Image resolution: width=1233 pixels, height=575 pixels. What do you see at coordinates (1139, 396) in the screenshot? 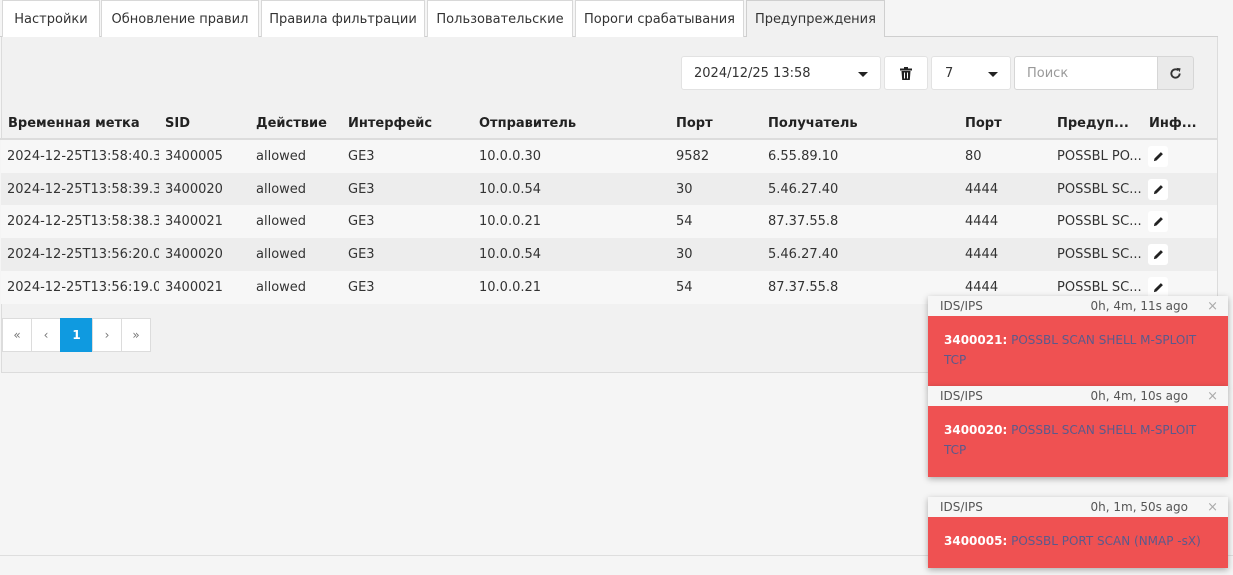
I see `toast-time: 0h, 4m, 10s ago` at bounding box center [1139, 396].